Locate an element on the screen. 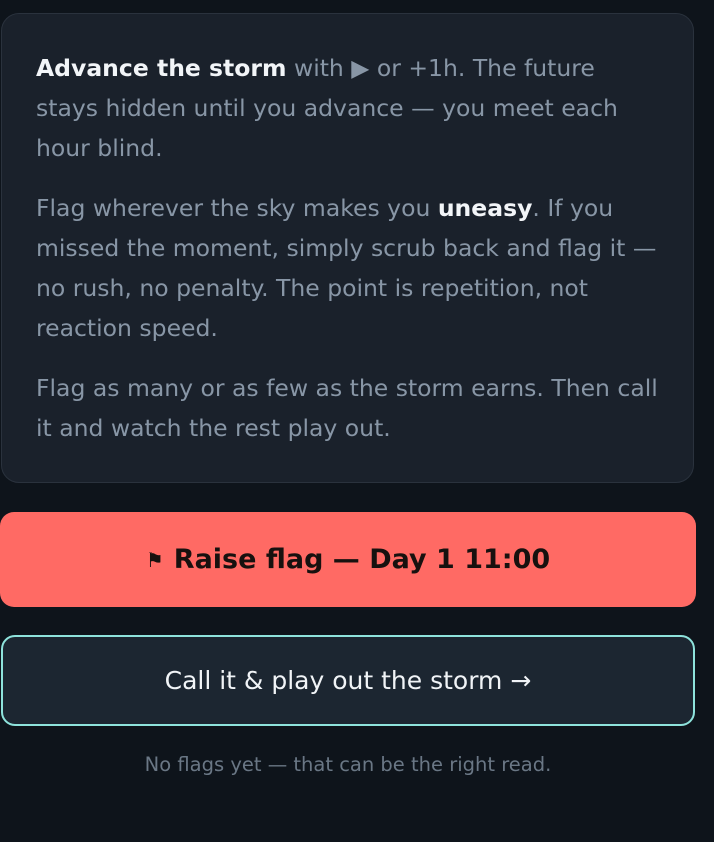  instruction-advance-emphasis: Advance the storm is located at coordinates (161, 68).